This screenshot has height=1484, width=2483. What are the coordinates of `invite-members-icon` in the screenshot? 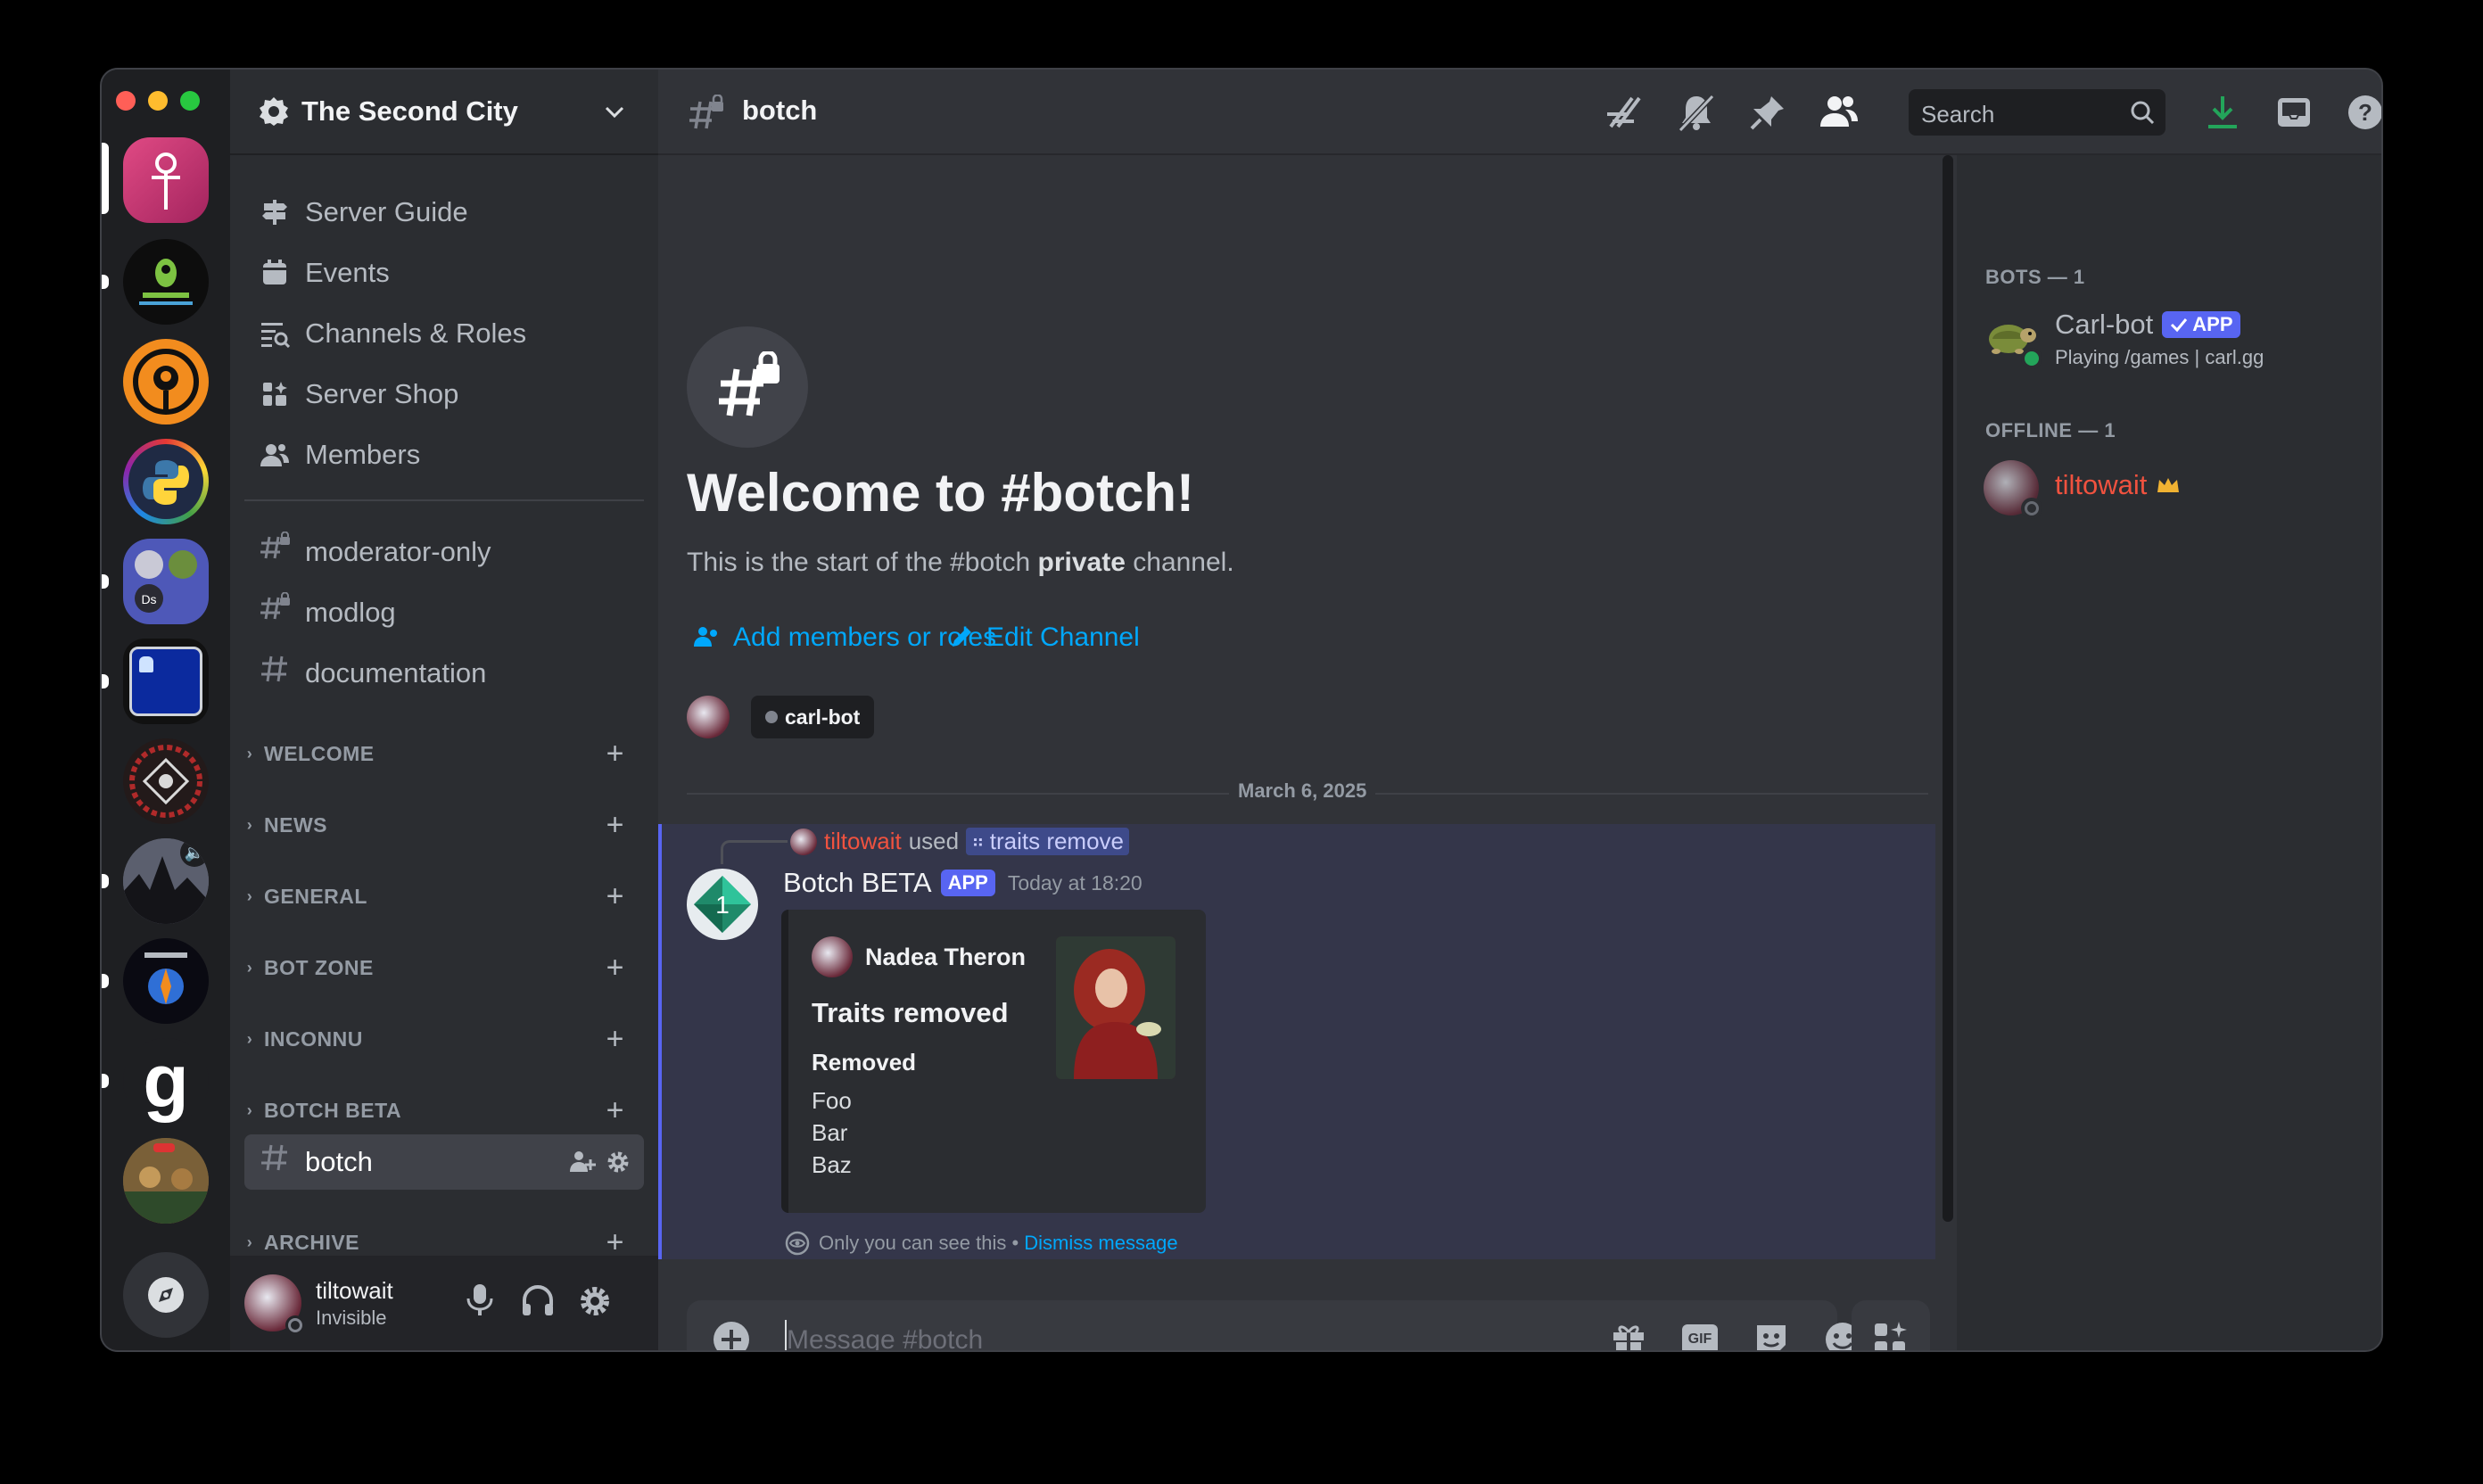 It's located at (582, 1166).